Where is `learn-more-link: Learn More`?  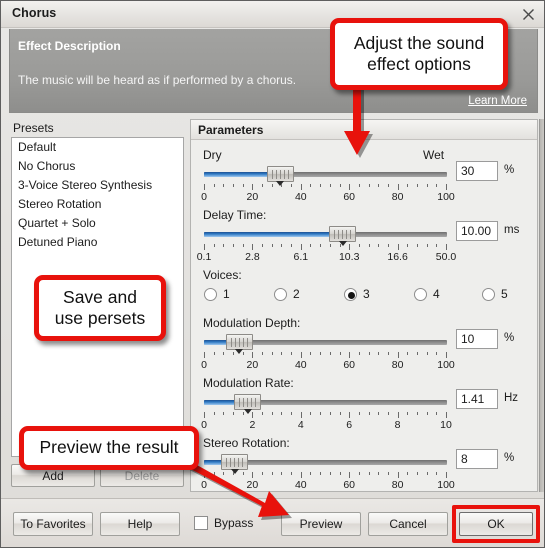 learn-more-link: Learn More is located at coordinates (497, 101).